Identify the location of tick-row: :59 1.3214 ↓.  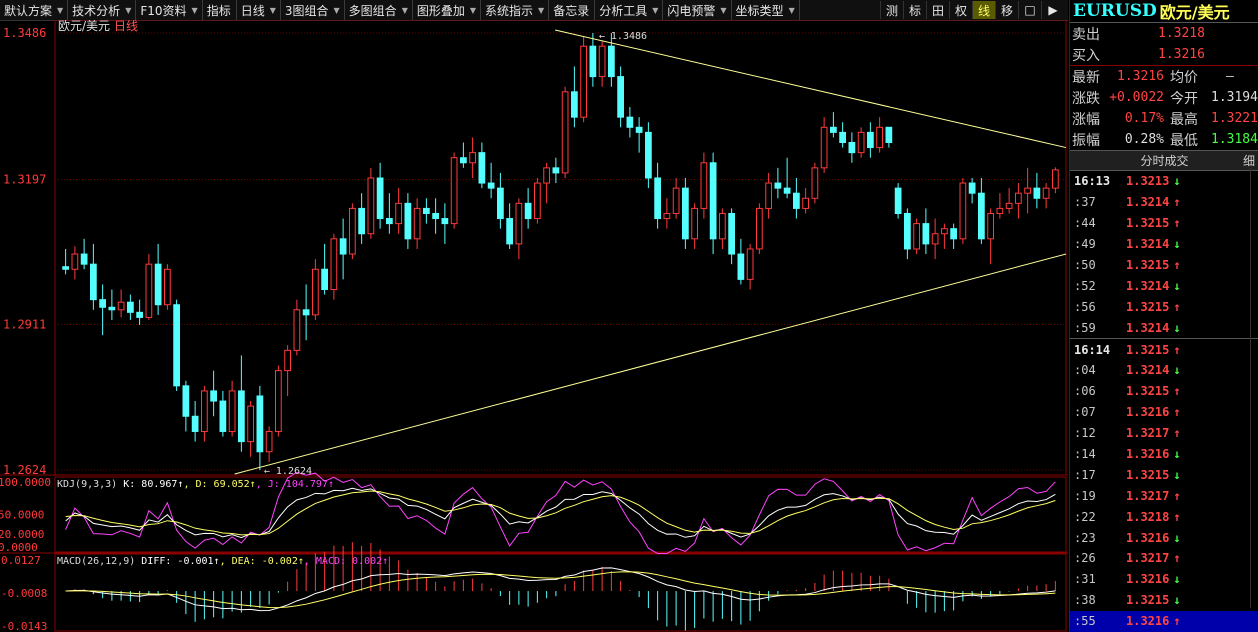
(1164, 327).